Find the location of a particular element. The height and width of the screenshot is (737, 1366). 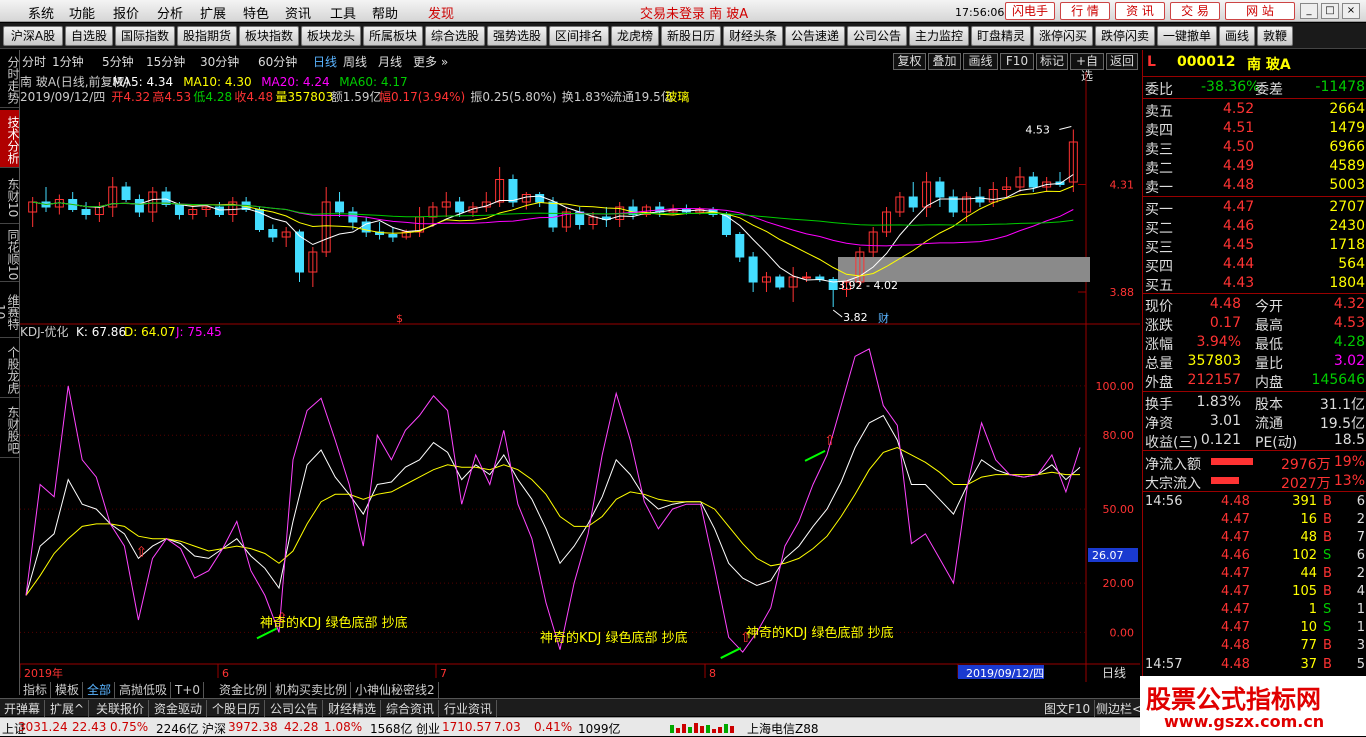

taskbar-button: 公司公告 is located at coordinates (295, 708).